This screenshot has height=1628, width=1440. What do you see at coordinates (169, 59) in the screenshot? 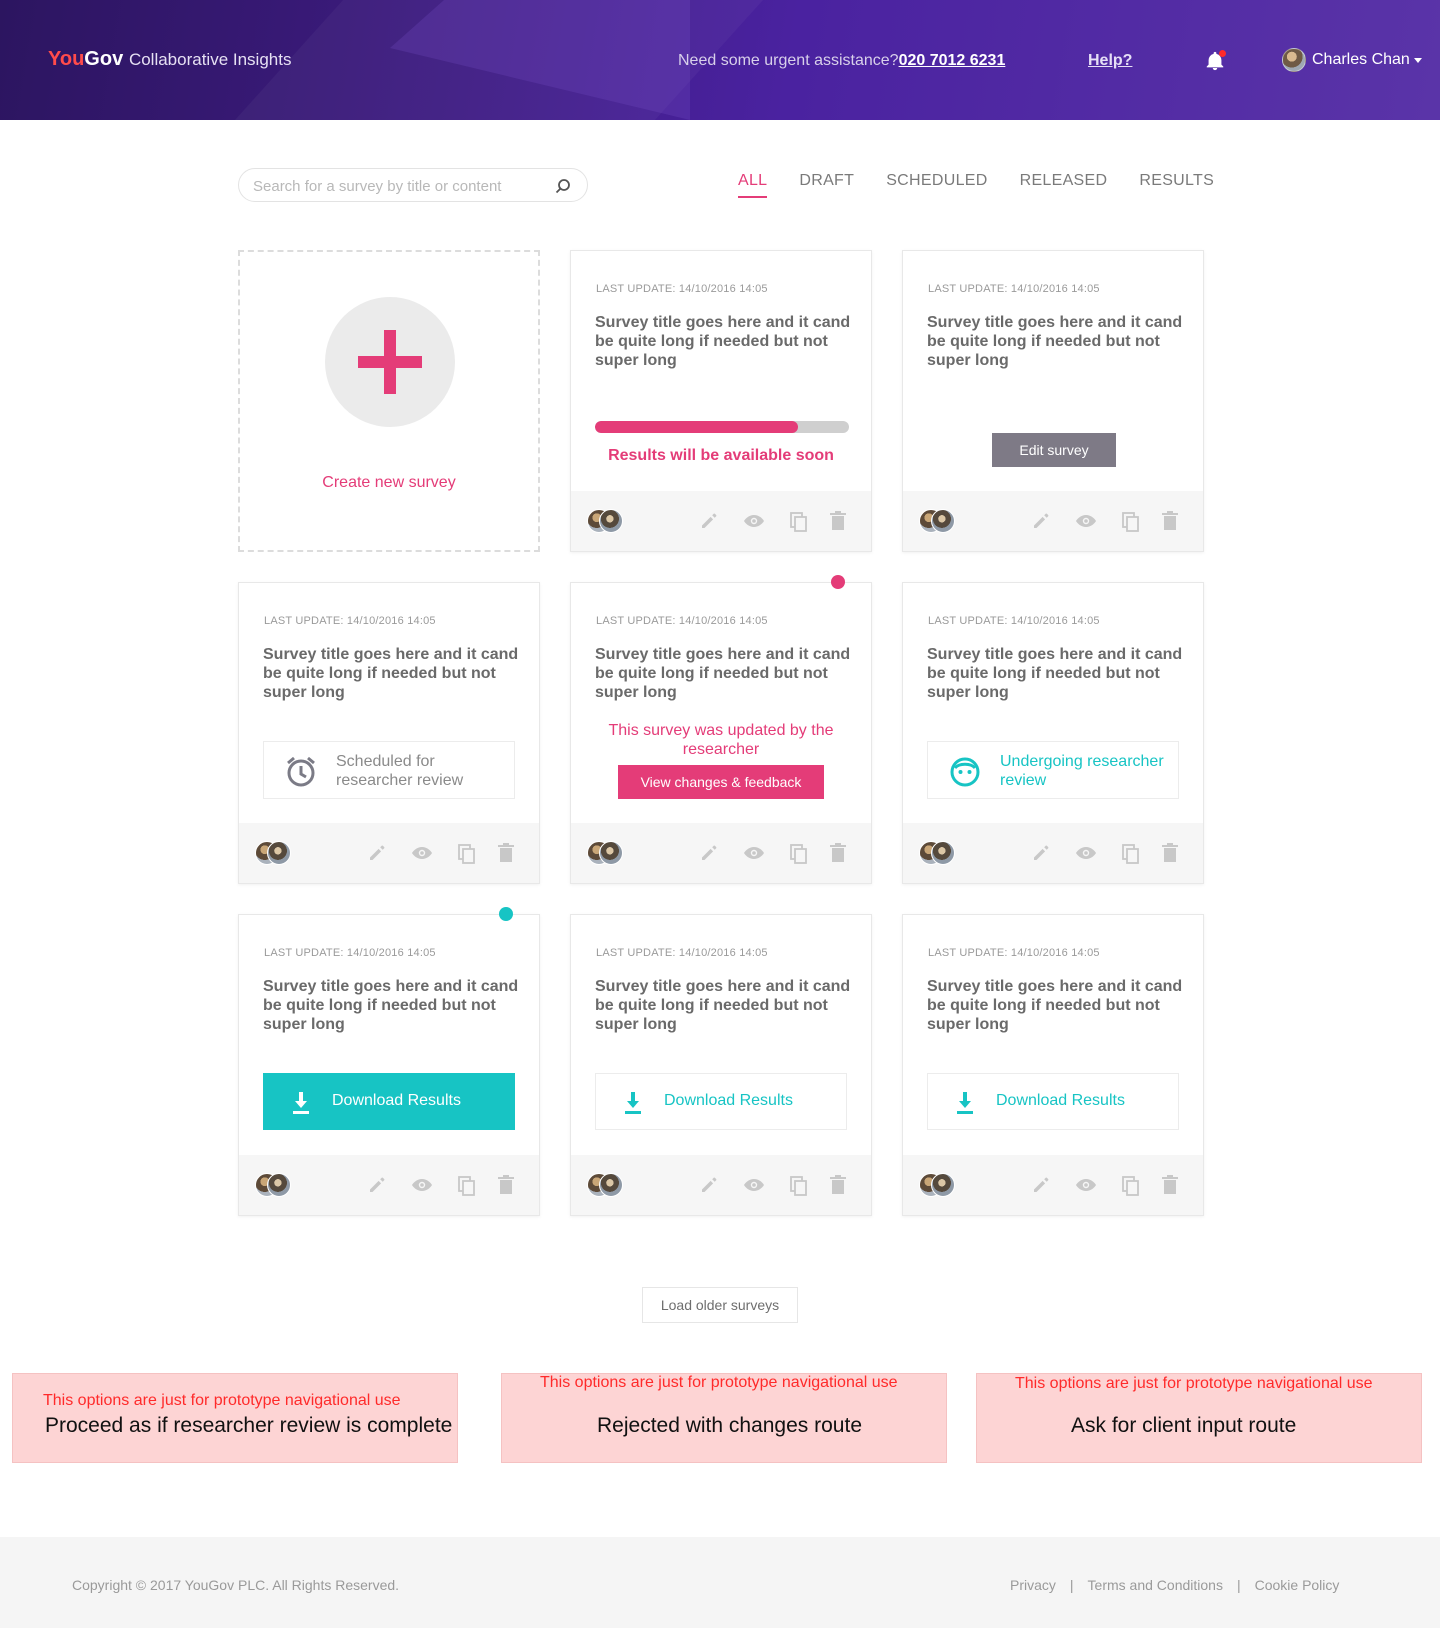
I see `app-logo: YouGov Collaborative Insights` at bounding box center [169, 59].